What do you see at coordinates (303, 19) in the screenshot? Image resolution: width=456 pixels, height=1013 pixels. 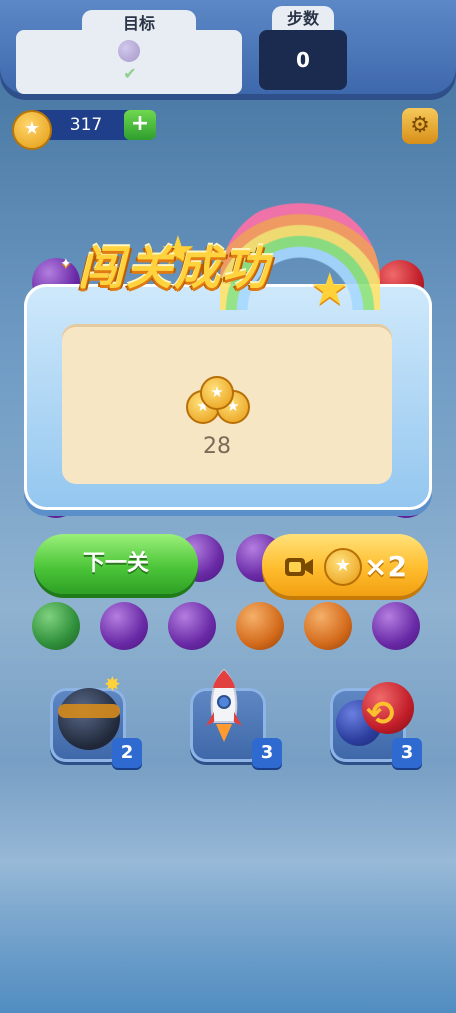 I see `steps-label: 步数` at bounding box center [303, 19].